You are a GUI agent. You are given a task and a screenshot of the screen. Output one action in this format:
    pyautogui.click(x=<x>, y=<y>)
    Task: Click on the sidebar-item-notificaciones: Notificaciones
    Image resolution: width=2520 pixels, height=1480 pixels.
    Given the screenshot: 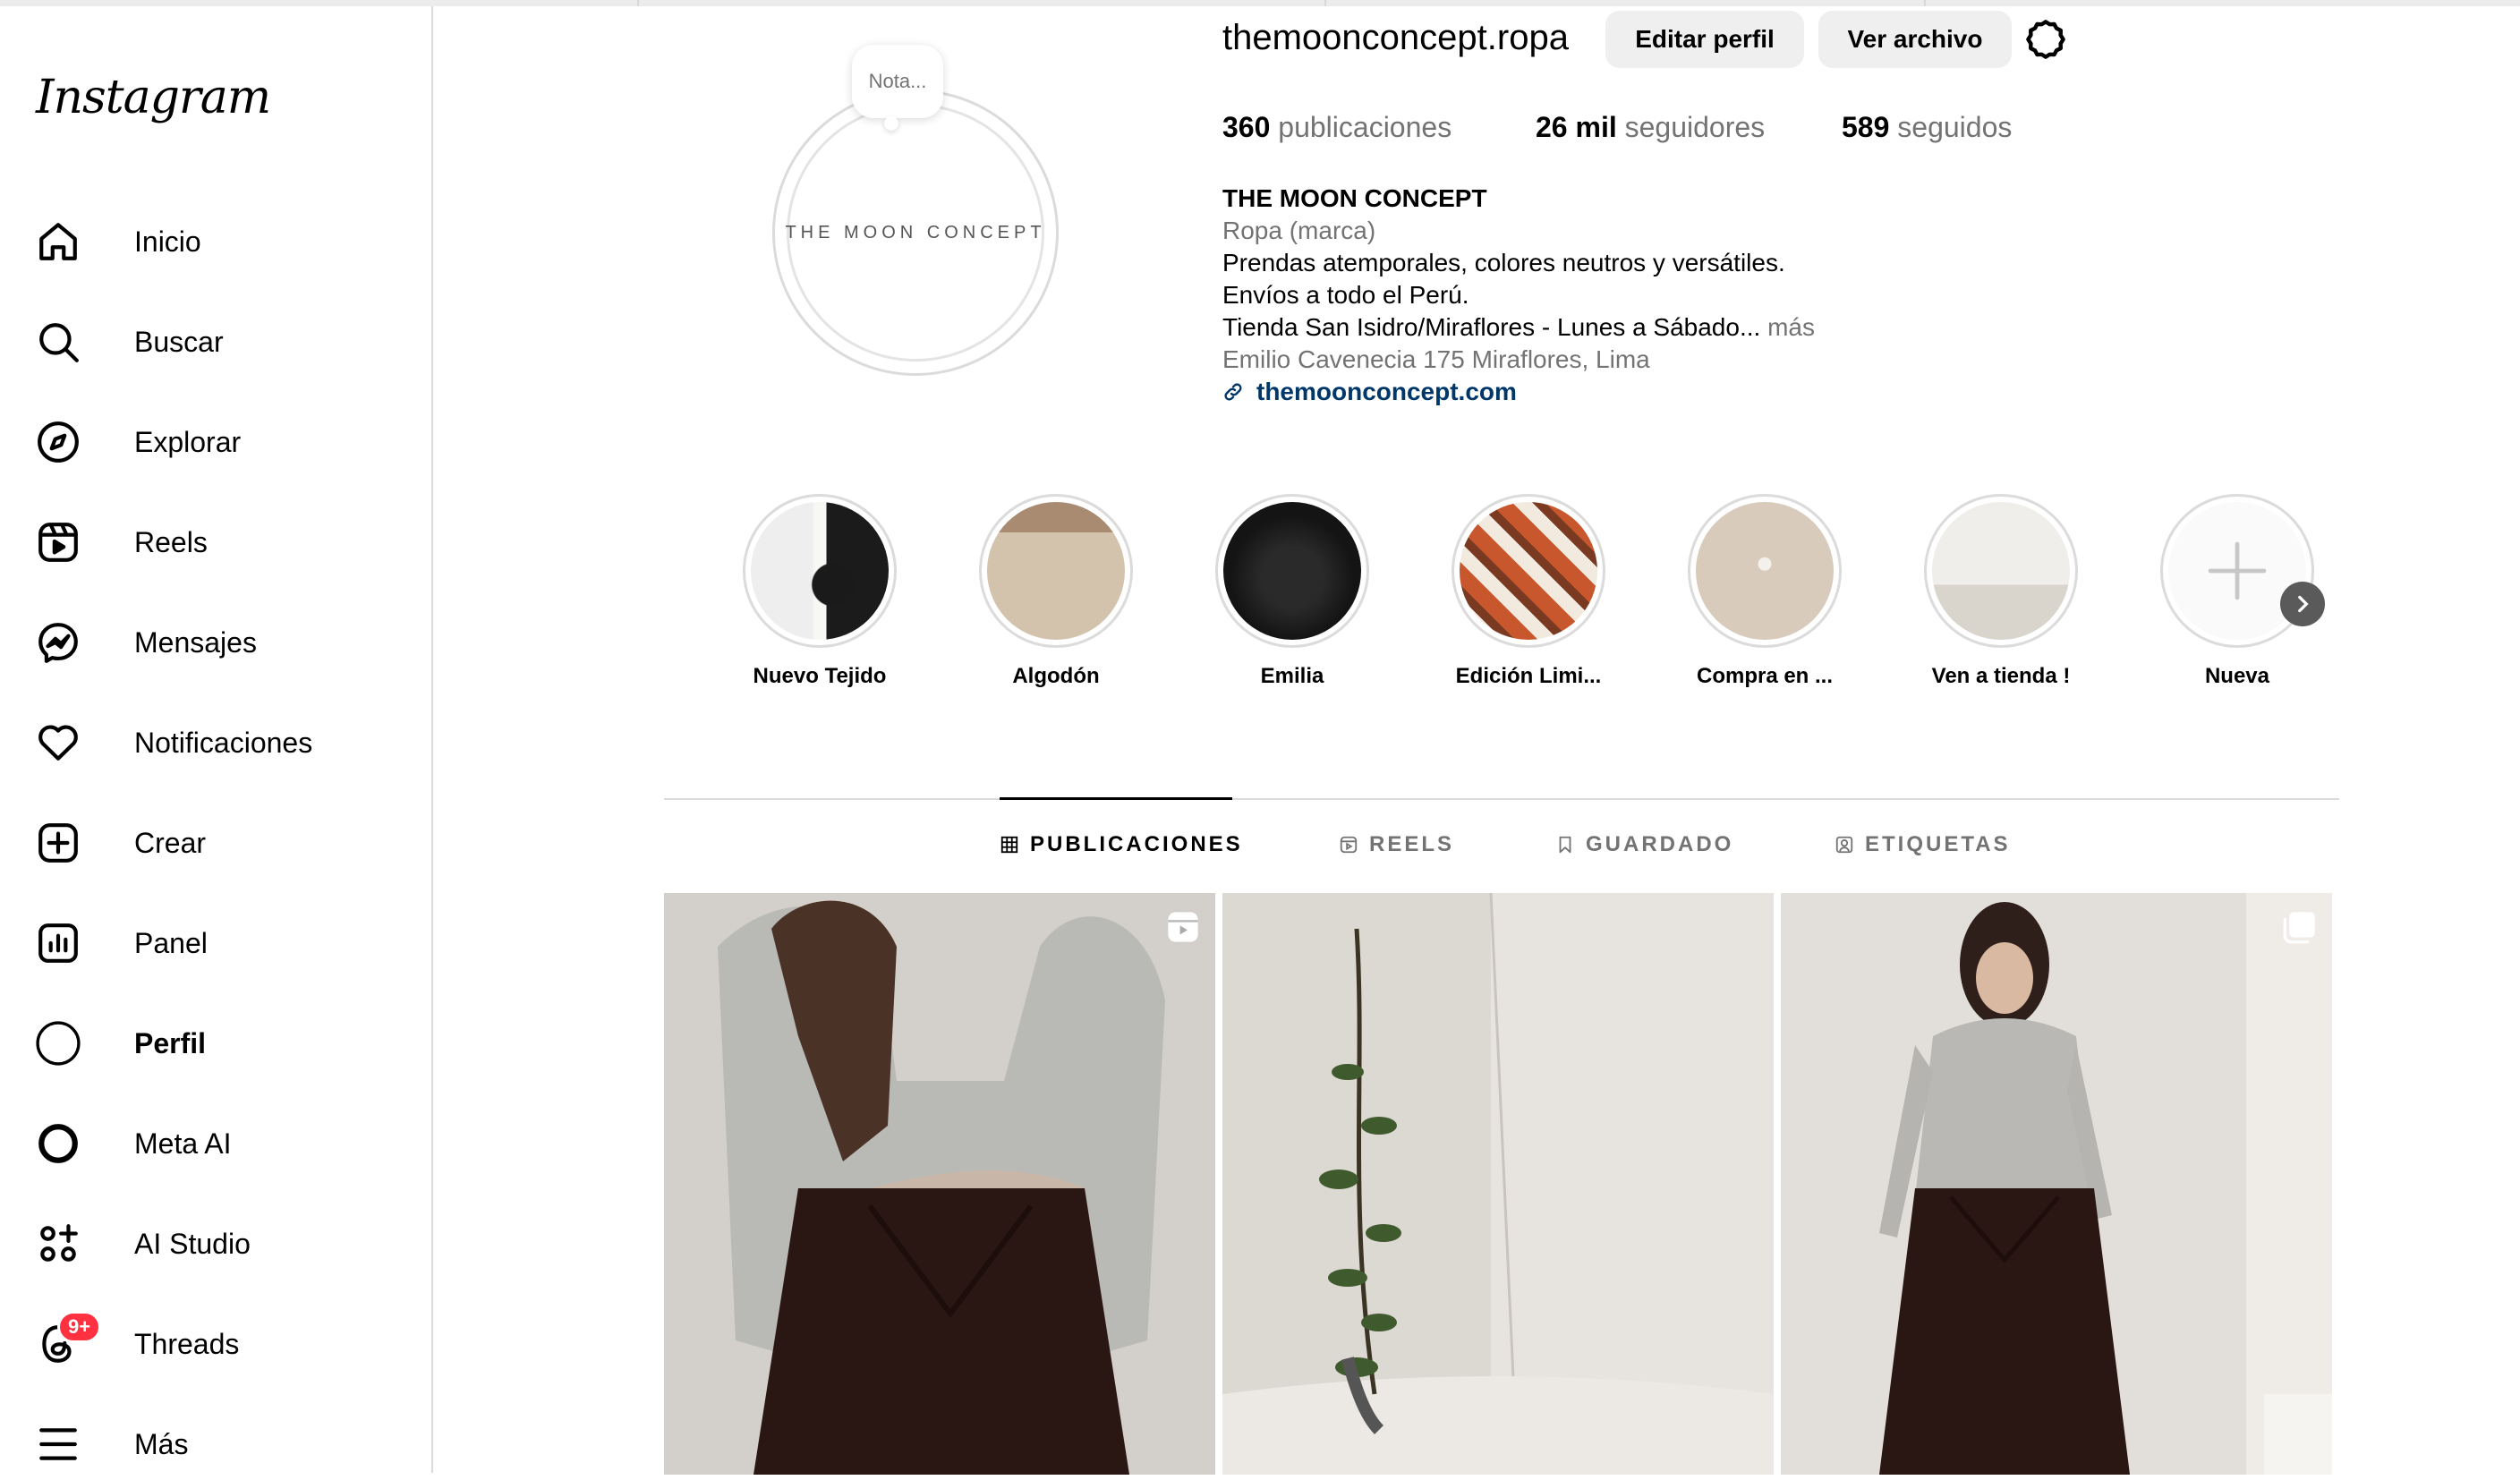 What is the action you would take?
    pyautogui.click(x=218, y=742)
    